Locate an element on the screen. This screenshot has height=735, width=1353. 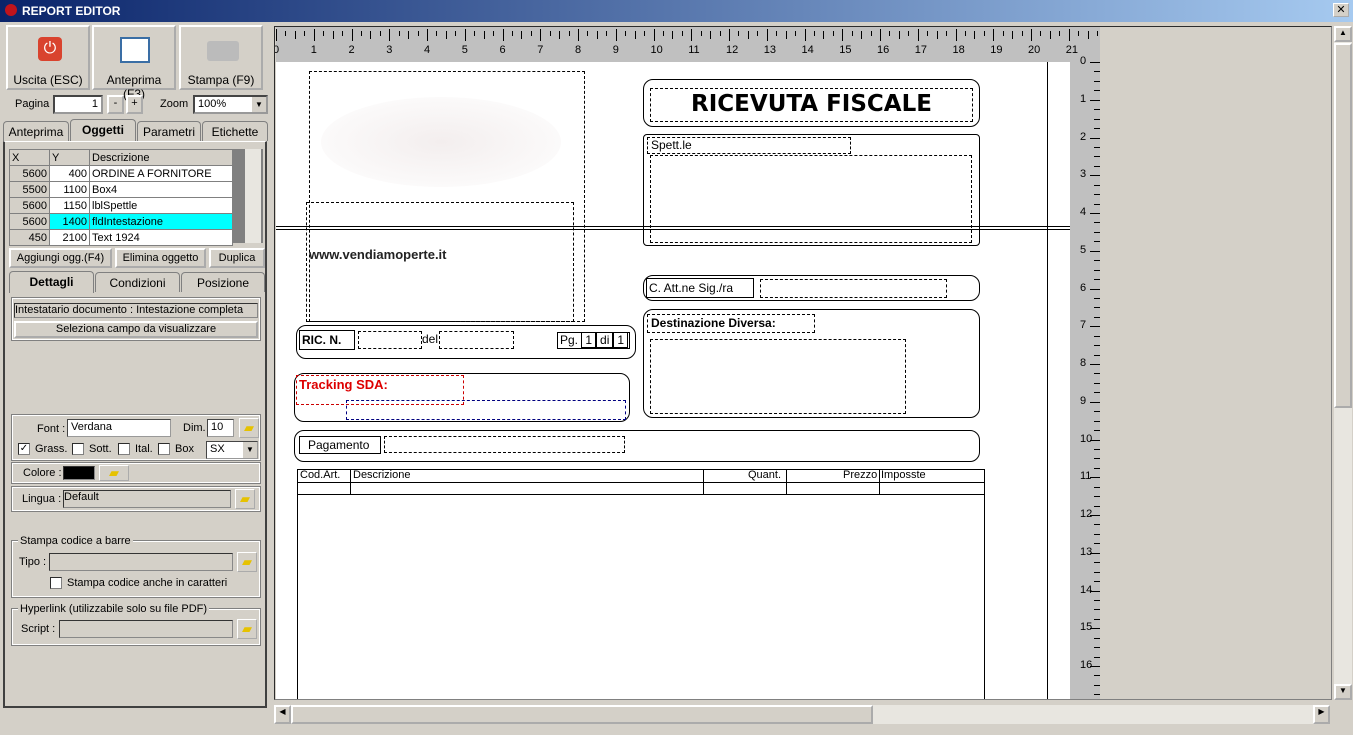
scroll-right-icon: ▶ is located at coordinates (1321, 714).